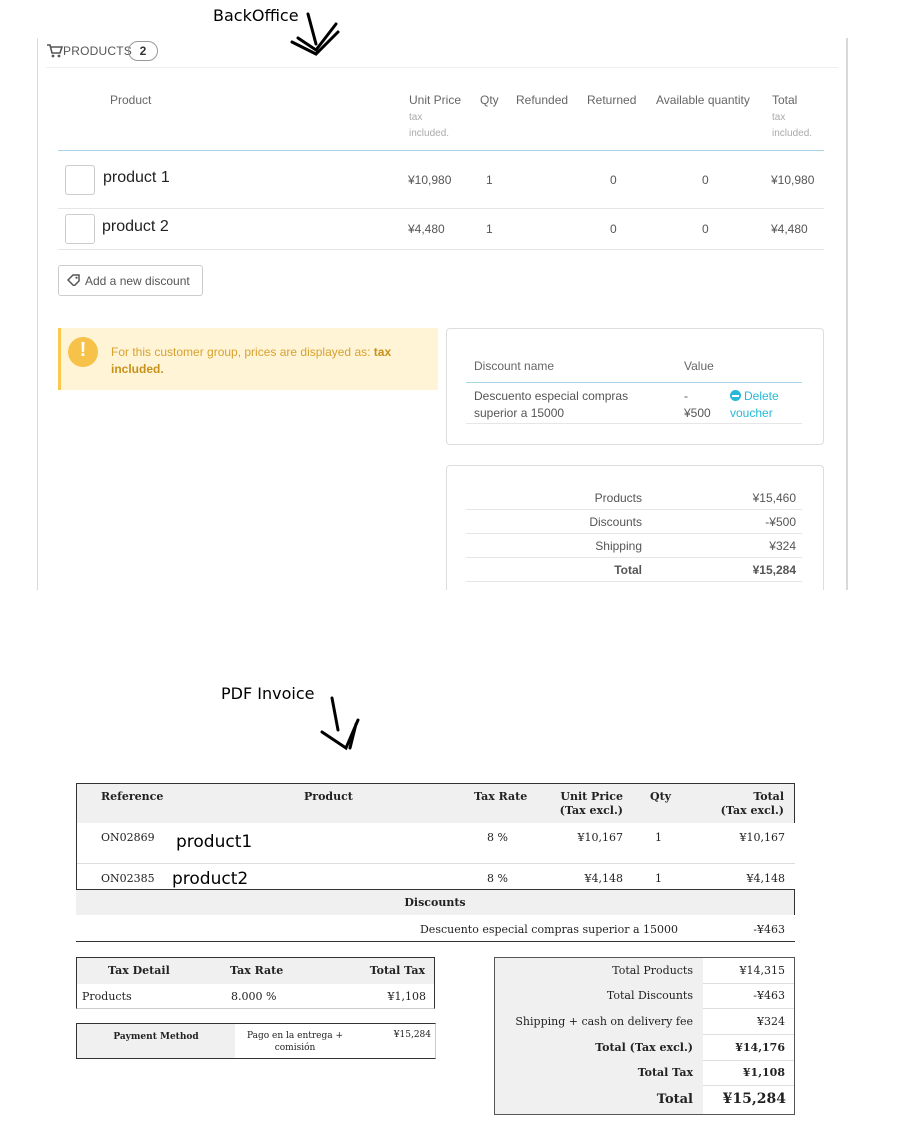 This screenshot has width=917, height=1142. What do you see at coordinates (754, 405) in the screenshot?
I see `delete-voucher-link: Delete voucher` at bounding box center [754, 405].